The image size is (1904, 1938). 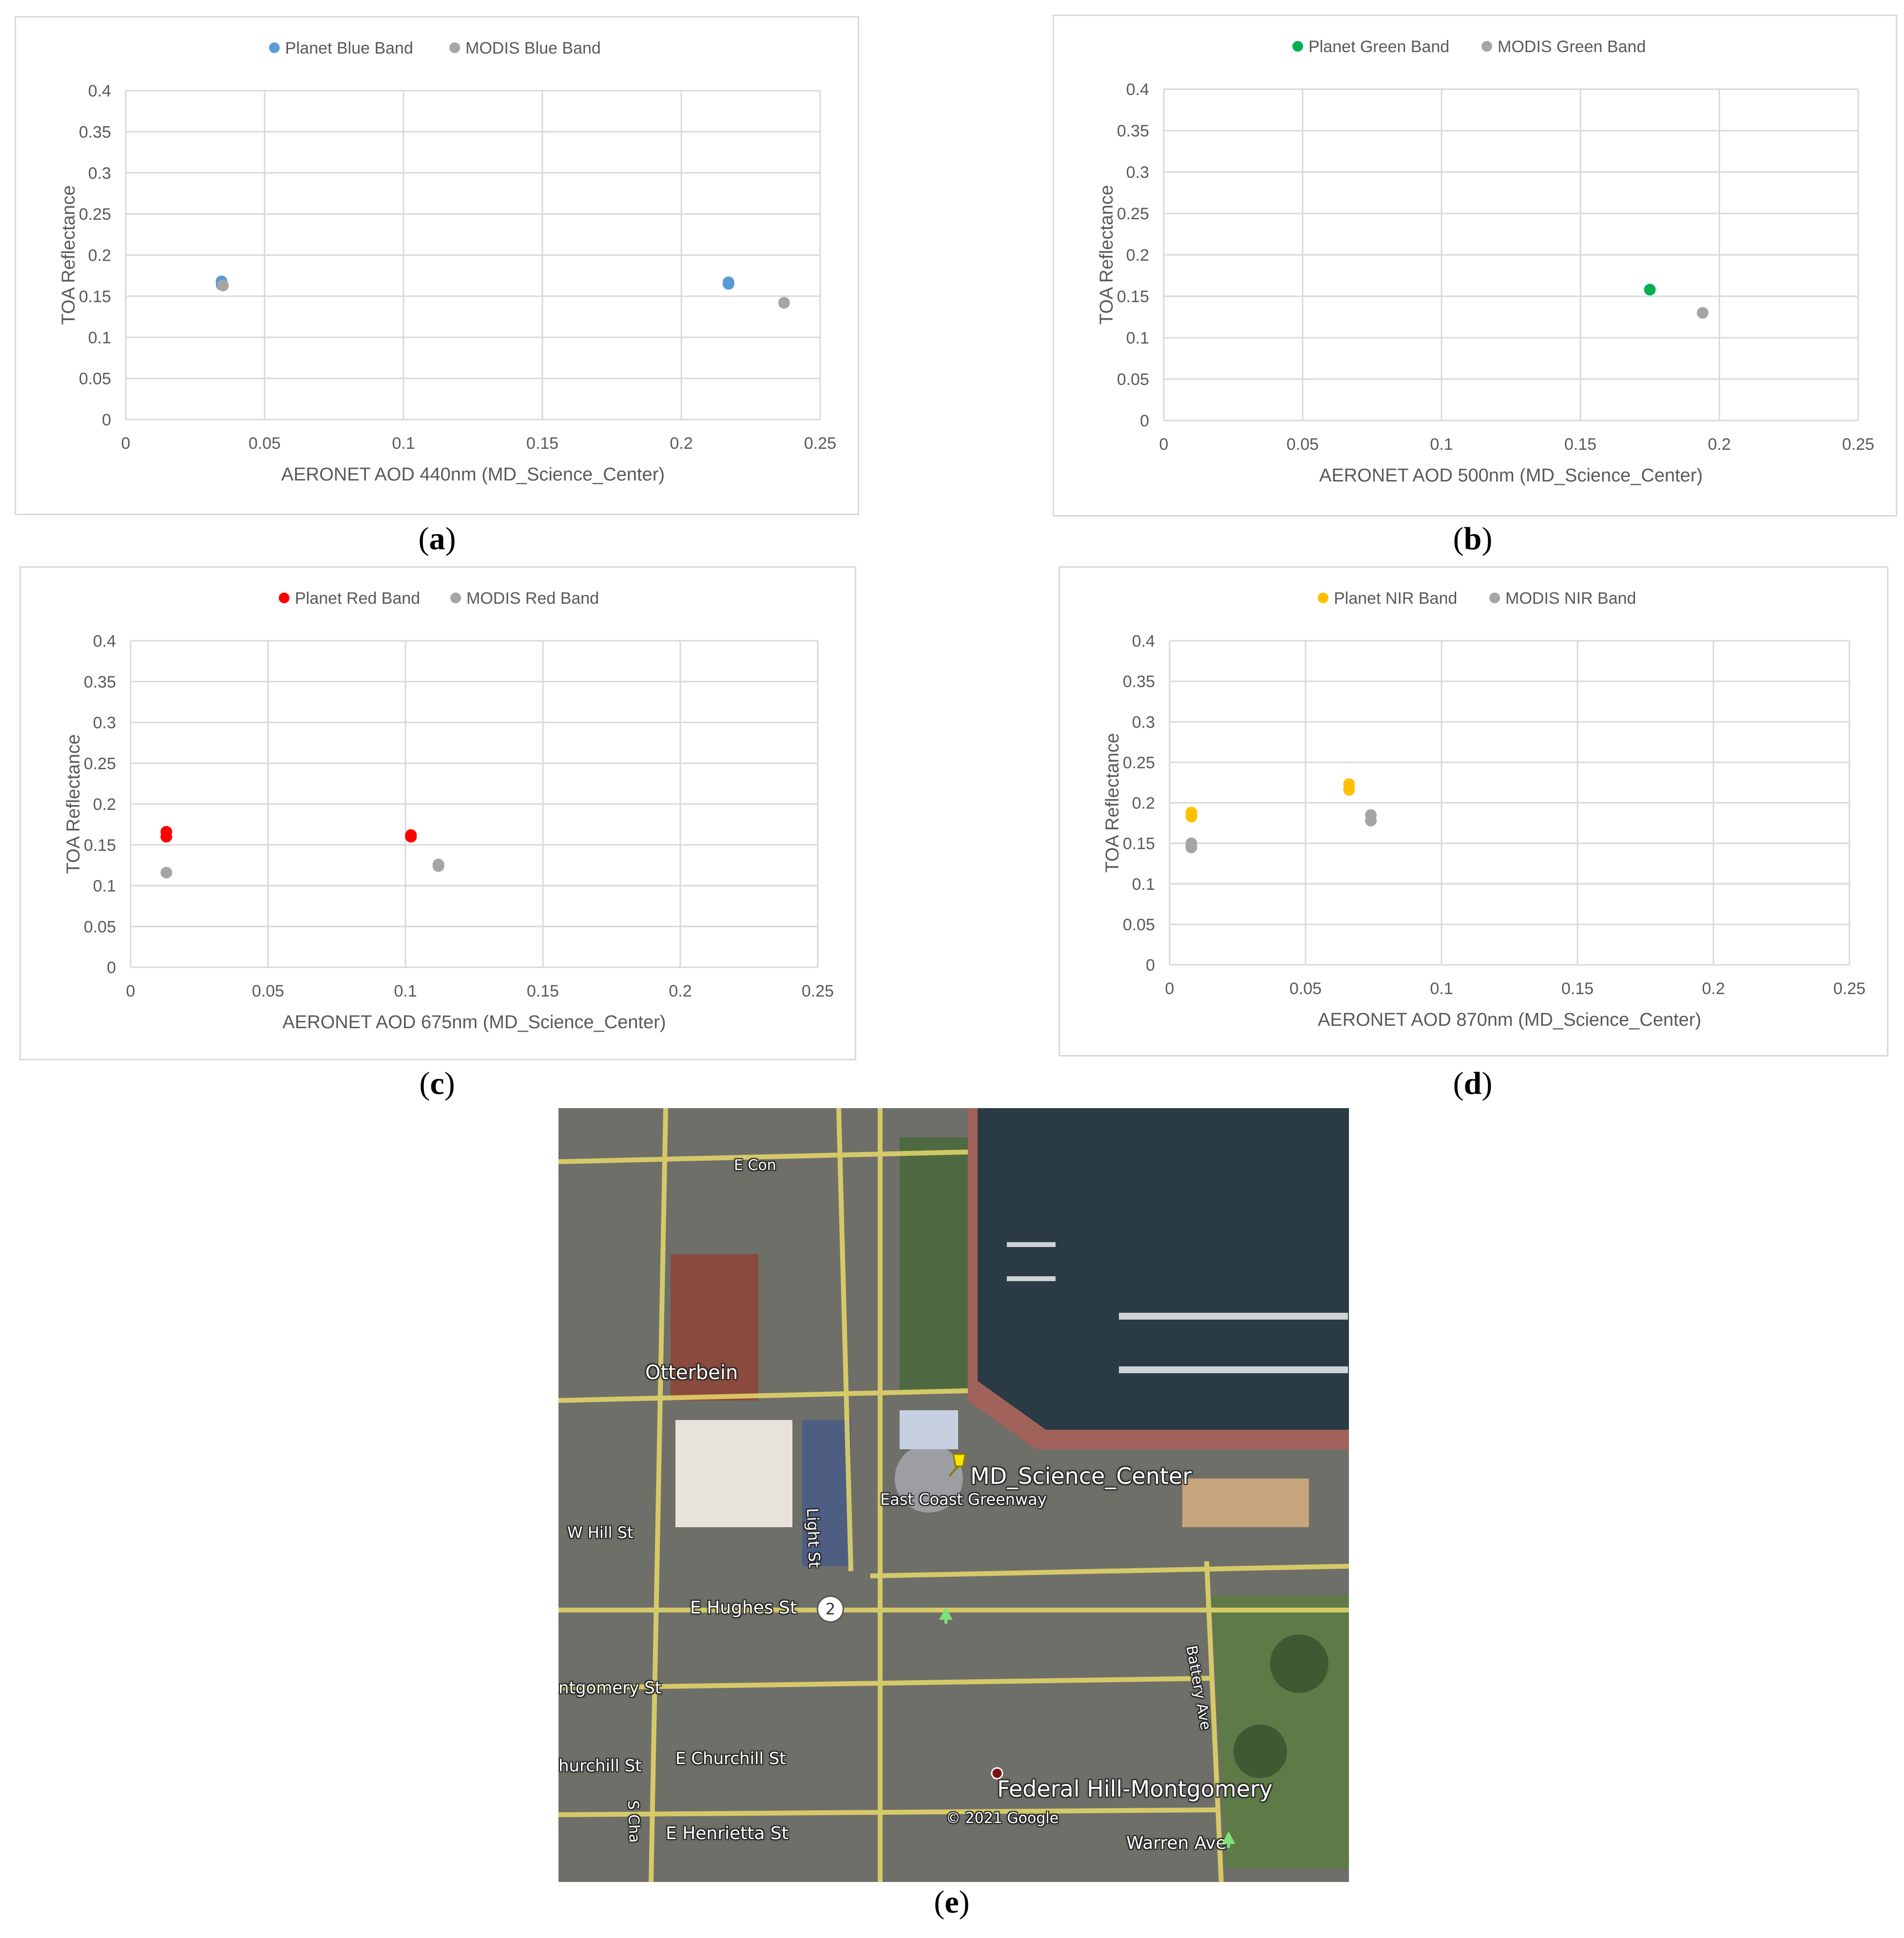 I want to click on legend-label: Planet Green Band, so click(x=1378, y=47).